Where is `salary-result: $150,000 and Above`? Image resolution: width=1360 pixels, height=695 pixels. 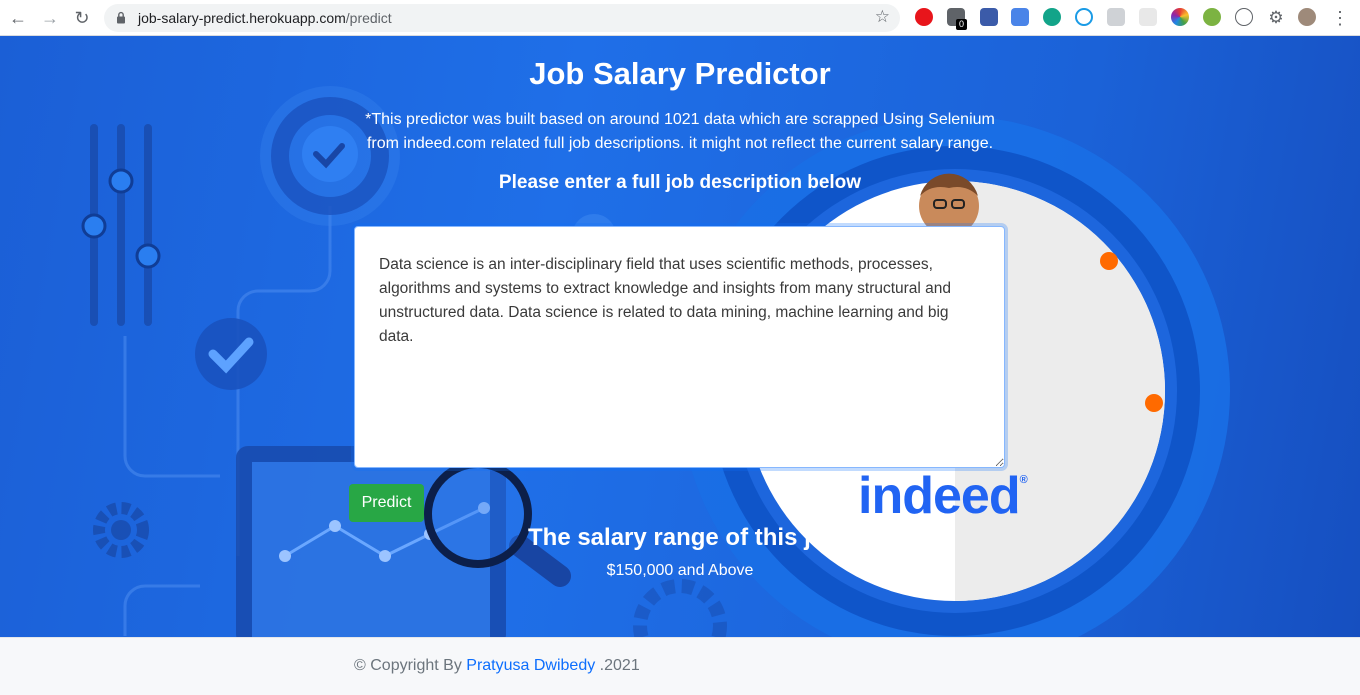
salary-result: $150,000 and Above is located at coordinates (680, 570).